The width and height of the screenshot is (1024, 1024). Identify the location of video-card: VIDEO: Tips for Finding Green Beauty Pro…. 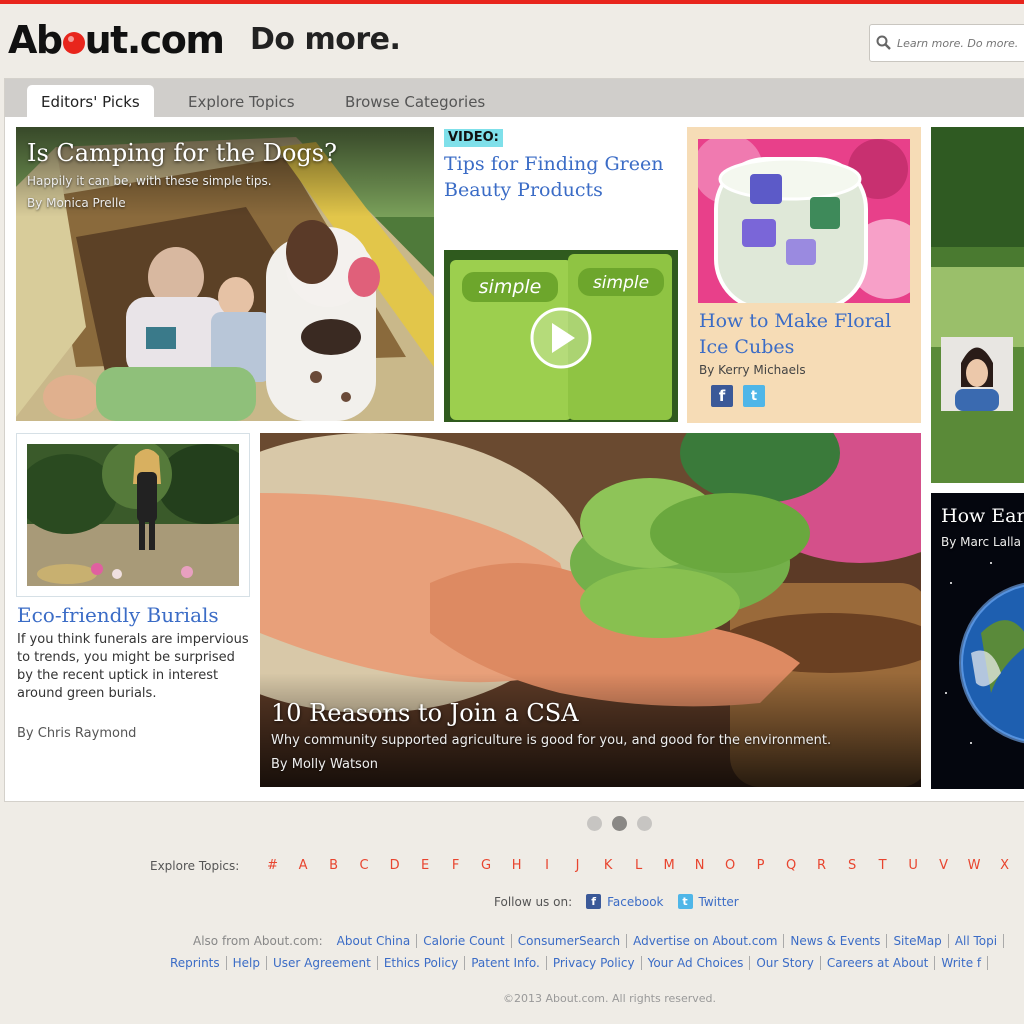
(561, 275).